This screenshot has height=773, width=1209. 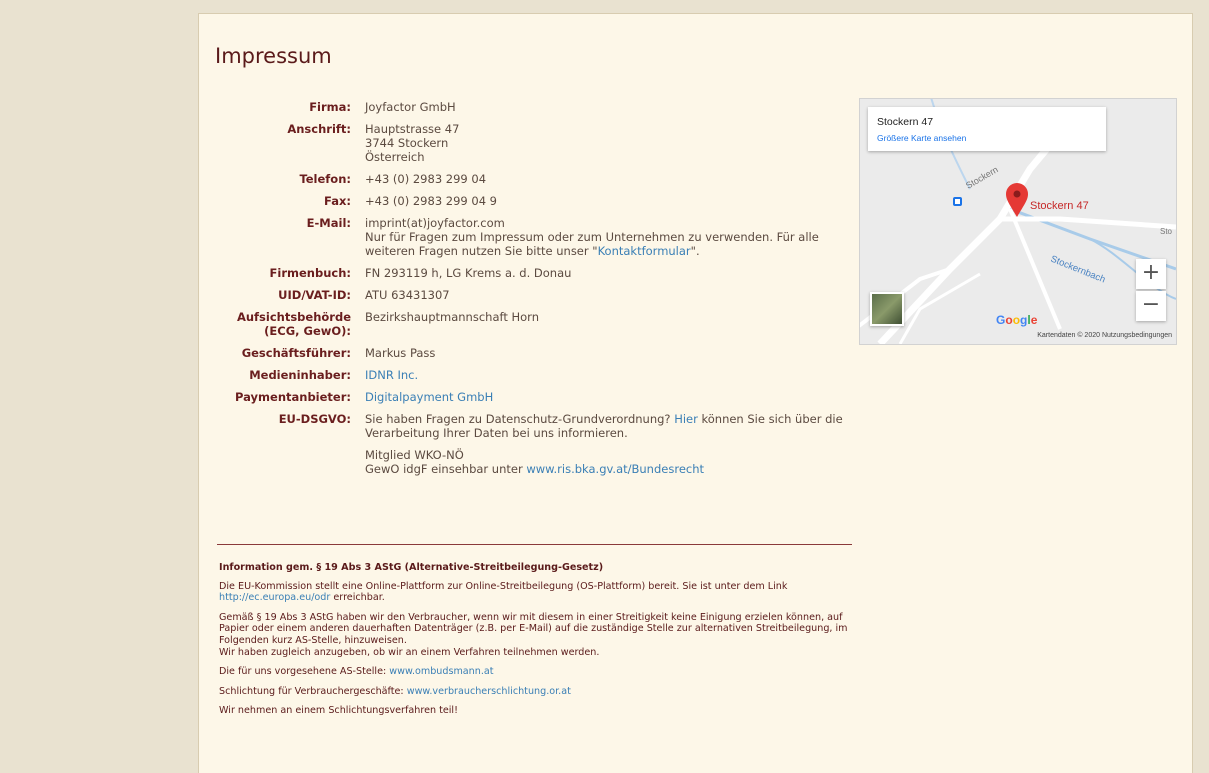 What do you see at coordinates (296, 353) in the screenshot?
I see `label-geschaeftsfuehrer: Geschäftsführer:` at bounding box center [296, 353].